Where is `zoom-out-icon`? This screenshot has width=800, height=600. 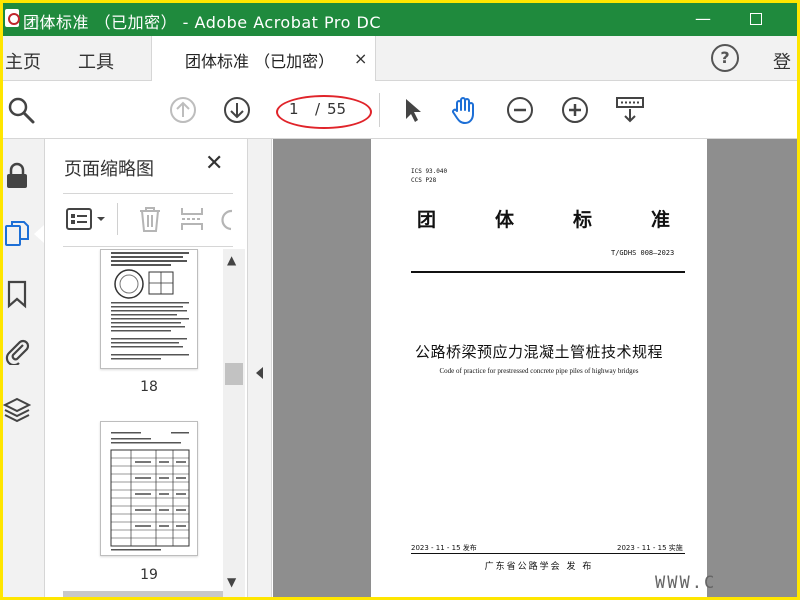 zoom-out-icon is located at coordinates (520, 110).